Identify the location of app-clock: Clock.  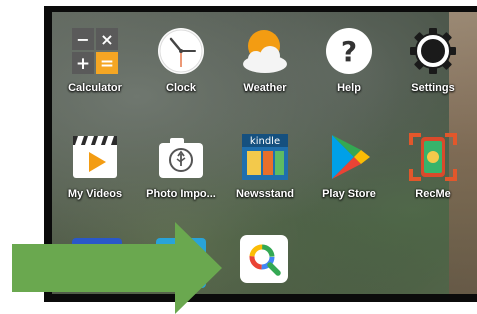
(181, 60).